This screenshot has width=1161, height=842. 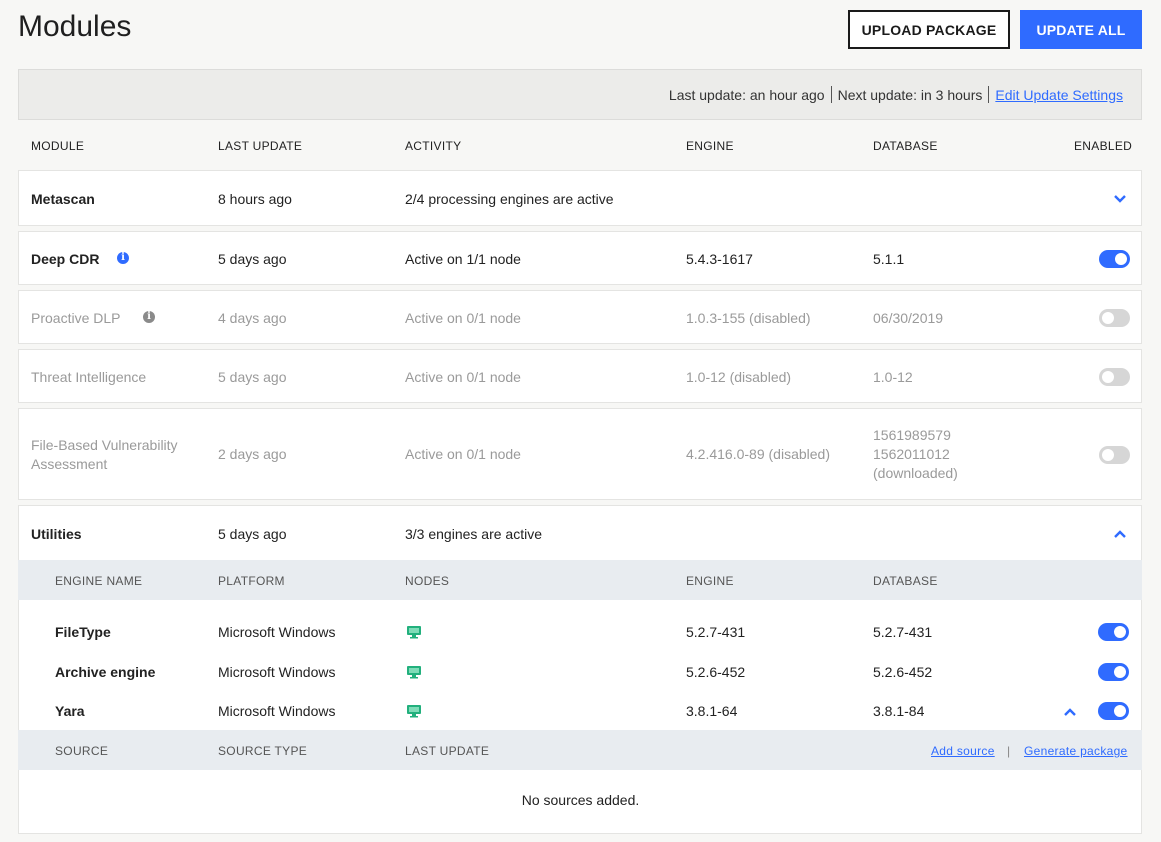 What do you see at coordinates (255, 199) in the screenshot?
I see `module-last-update: 8 hours ago` at bounding box center [255, 199].